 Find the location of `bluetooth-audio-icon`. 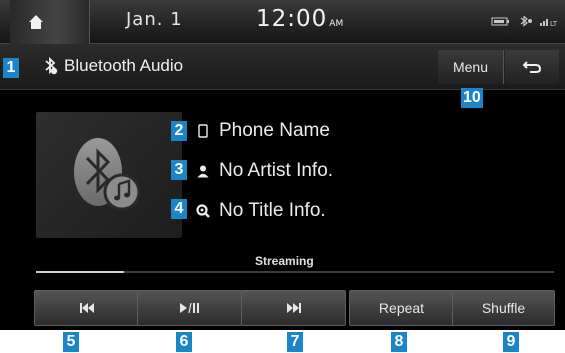

bluetooth-audio-icon is located at coordinates (51, 66).